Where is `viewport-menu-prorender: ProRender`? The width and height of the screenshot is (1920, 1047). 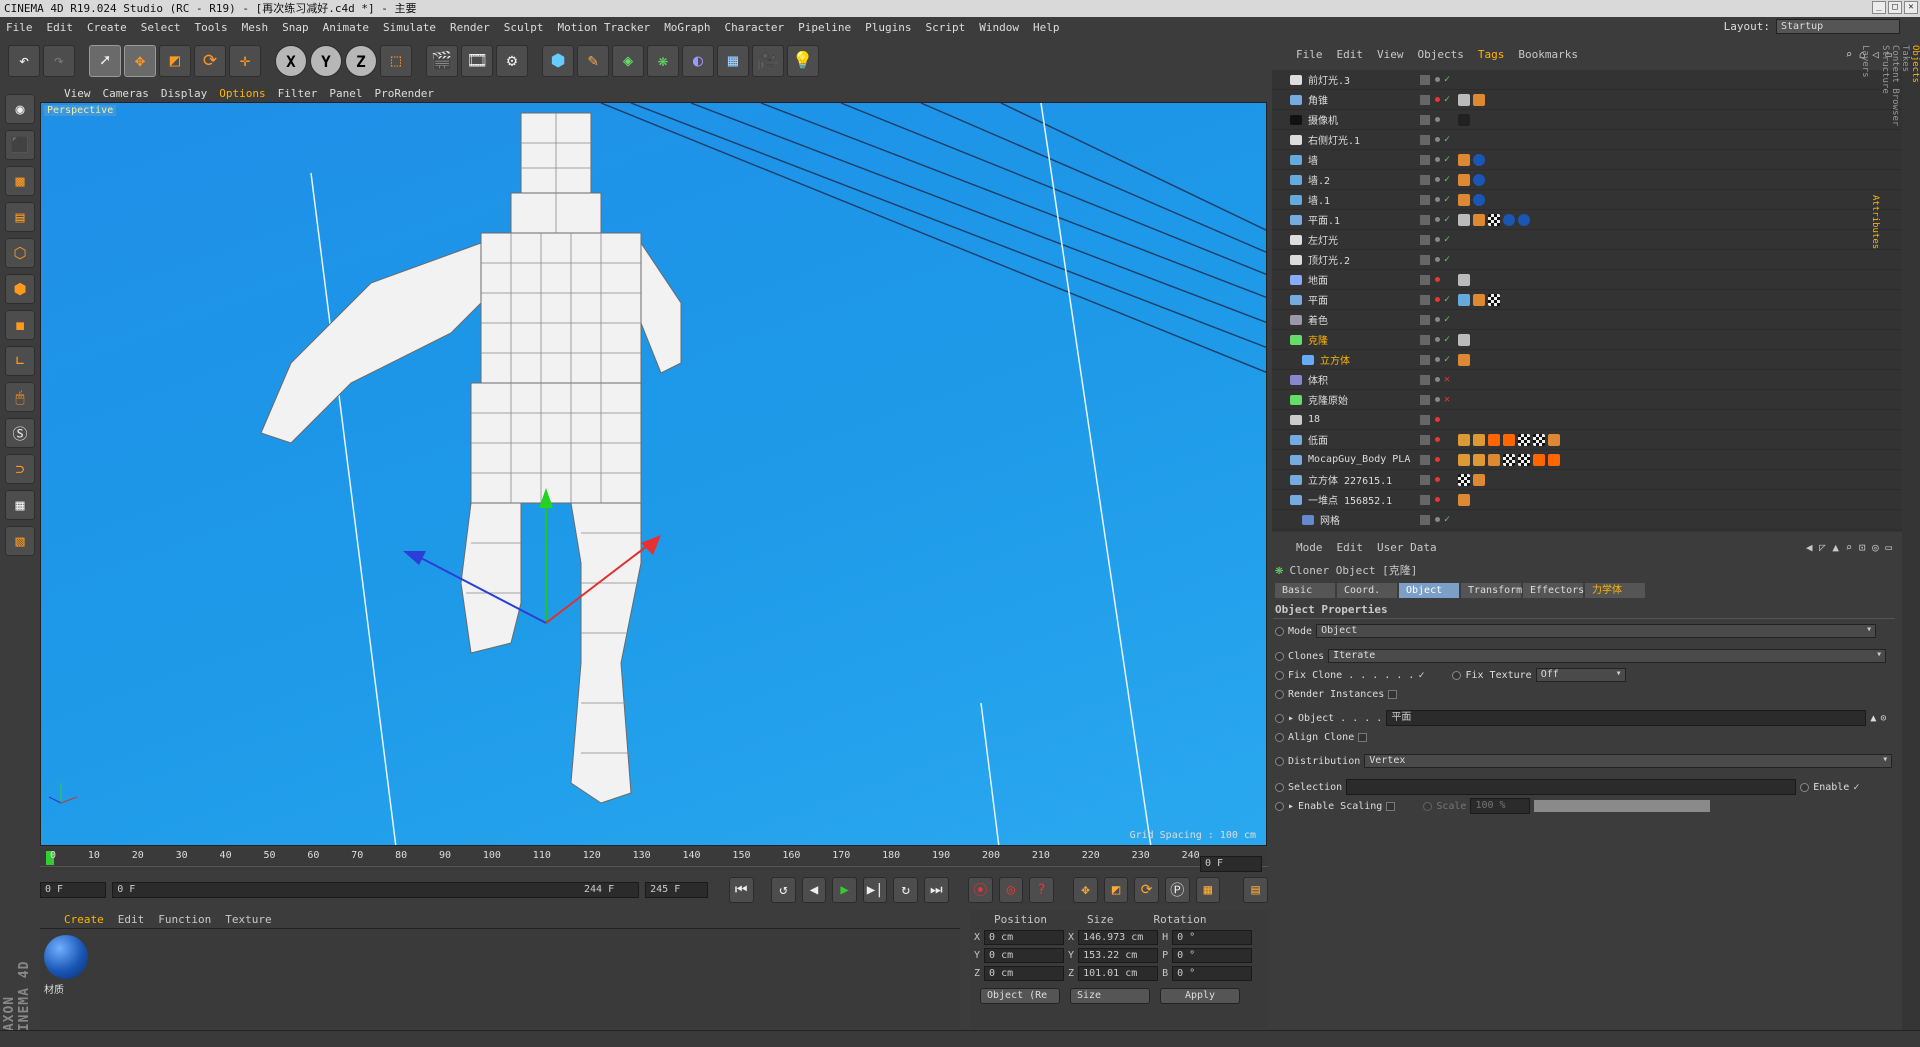
viewport-menu-prorender: ProRender is located at coordinates (404, 93).